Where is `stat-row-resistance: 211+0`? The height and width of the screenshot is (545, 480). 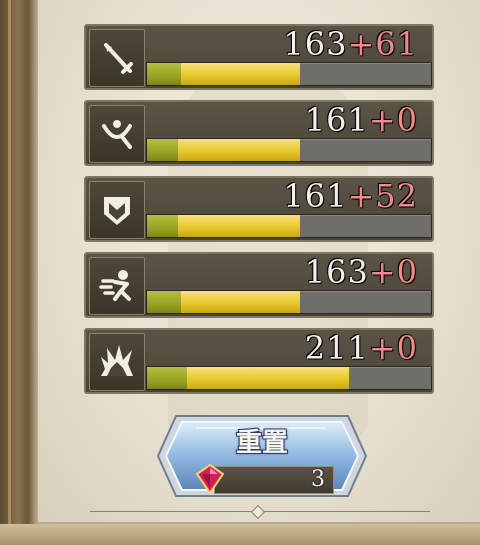 stat-row-resistance: 211+0 is located at coordinates (259, 361).